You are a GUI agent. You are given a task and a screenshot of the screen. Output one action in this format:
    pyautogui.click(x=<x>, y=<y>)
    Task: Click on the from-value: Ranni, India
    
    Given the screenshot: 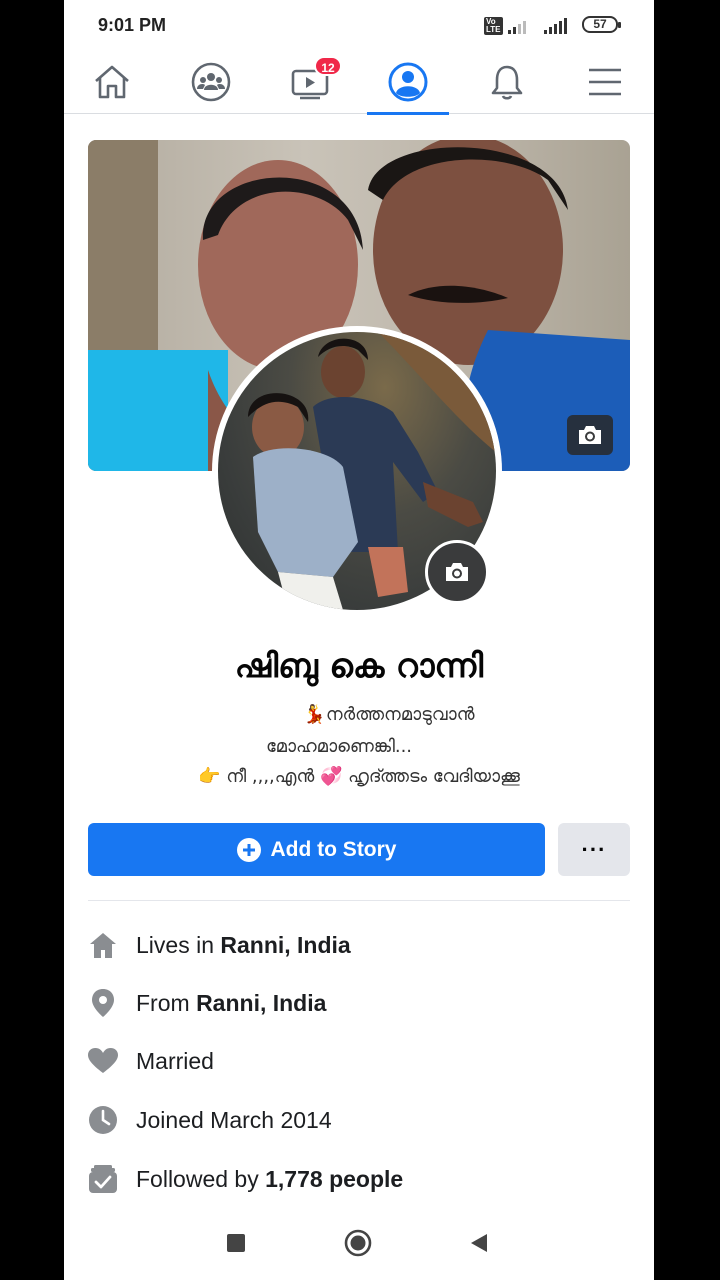 What is the action you would take?
    pyautogui.click(x=261, y=1003)
    